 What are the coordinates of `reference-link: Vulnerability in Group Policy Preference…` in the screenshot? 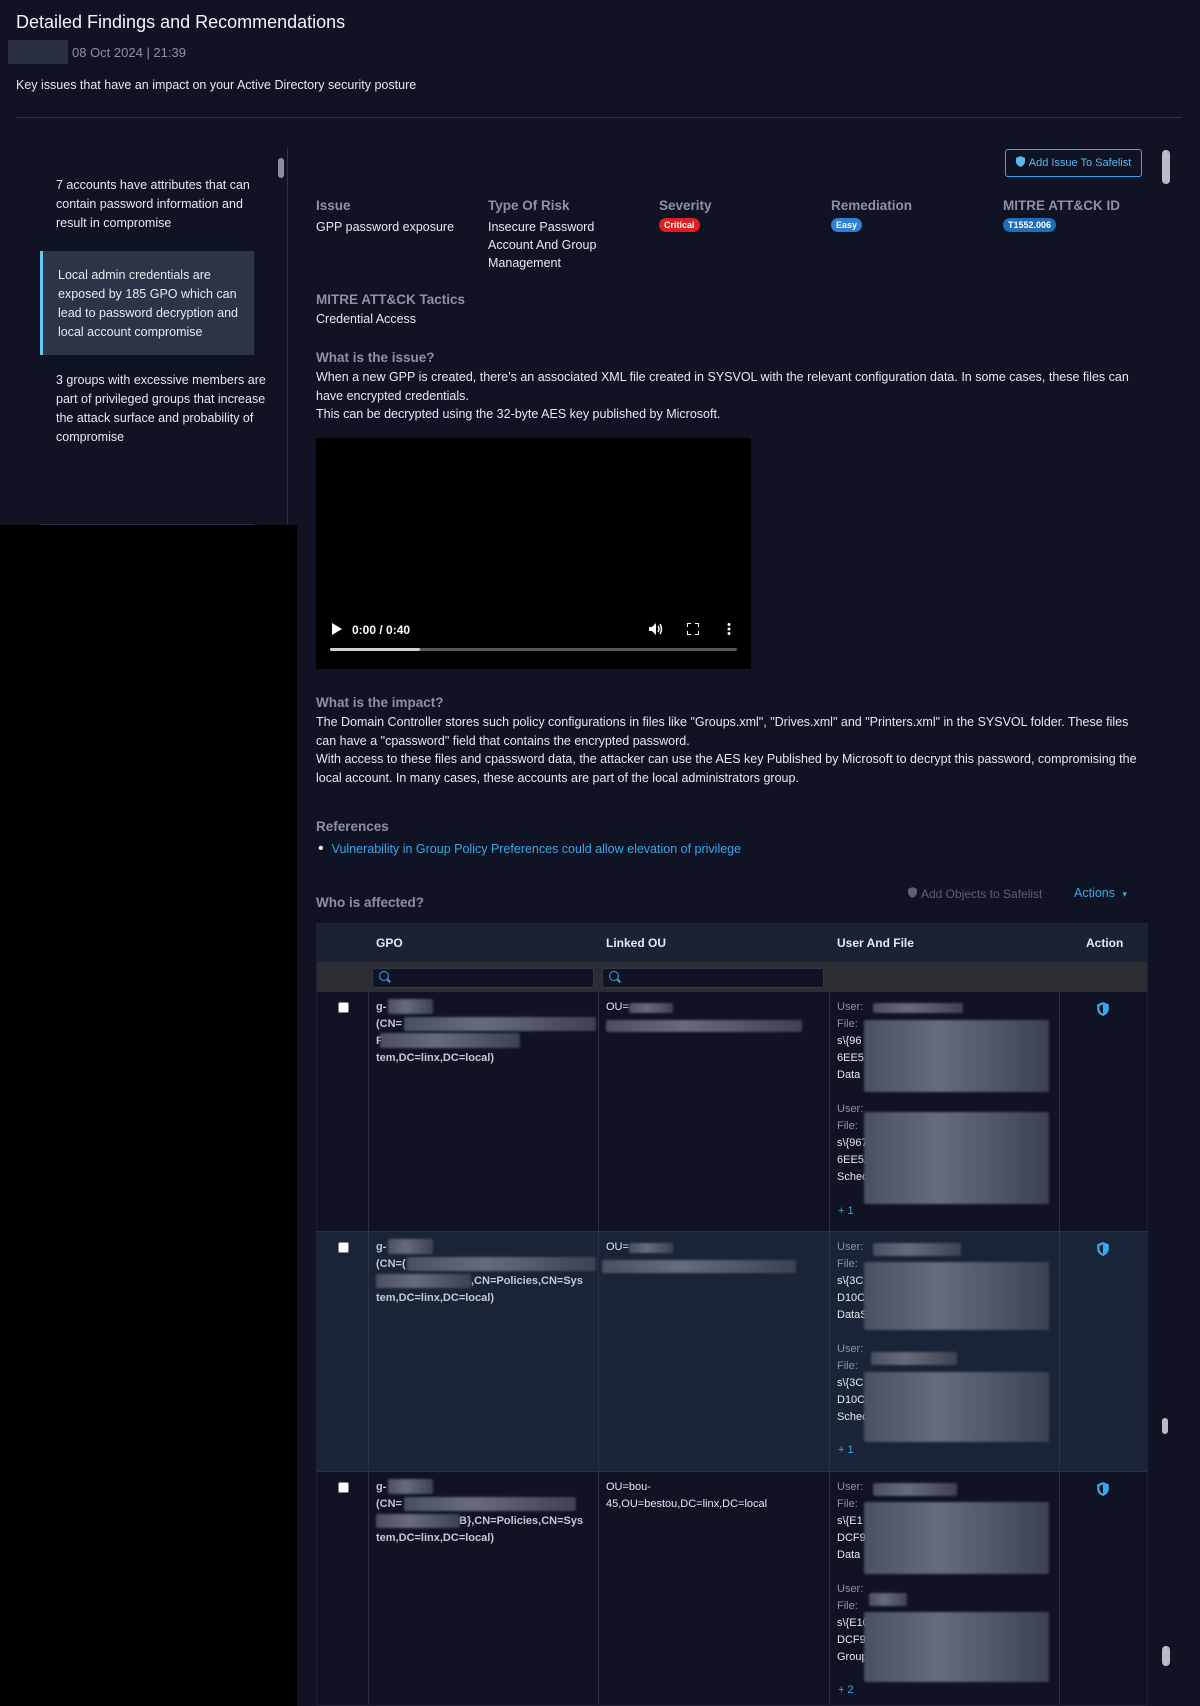 It's located at (536, 849).